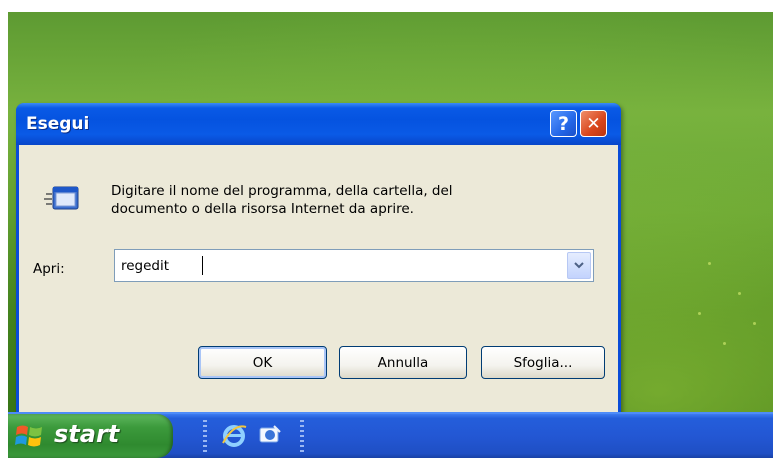  Describe the element at coordinates (270, 435) in the screenshot. I see `outlook-express-icon` at that location.